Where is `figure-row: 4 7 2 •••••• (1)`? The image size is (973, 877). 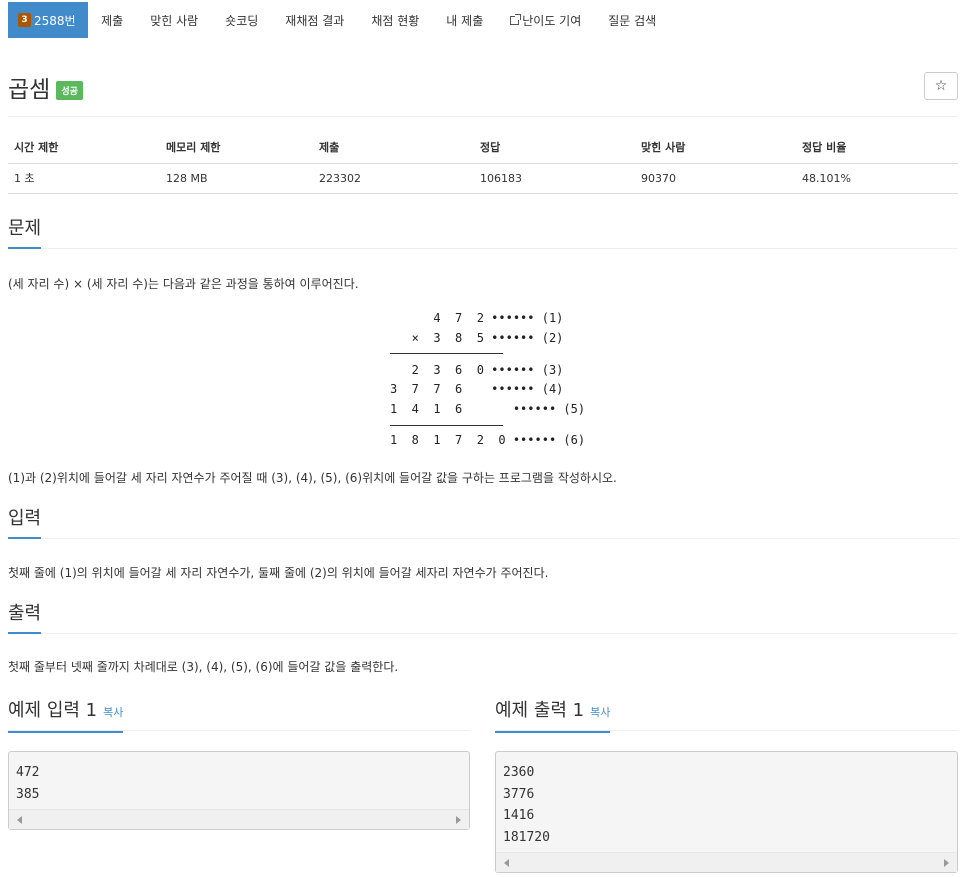
figure-row: 4 7 2 •••••• (1) is located at coordinates (477, 318).